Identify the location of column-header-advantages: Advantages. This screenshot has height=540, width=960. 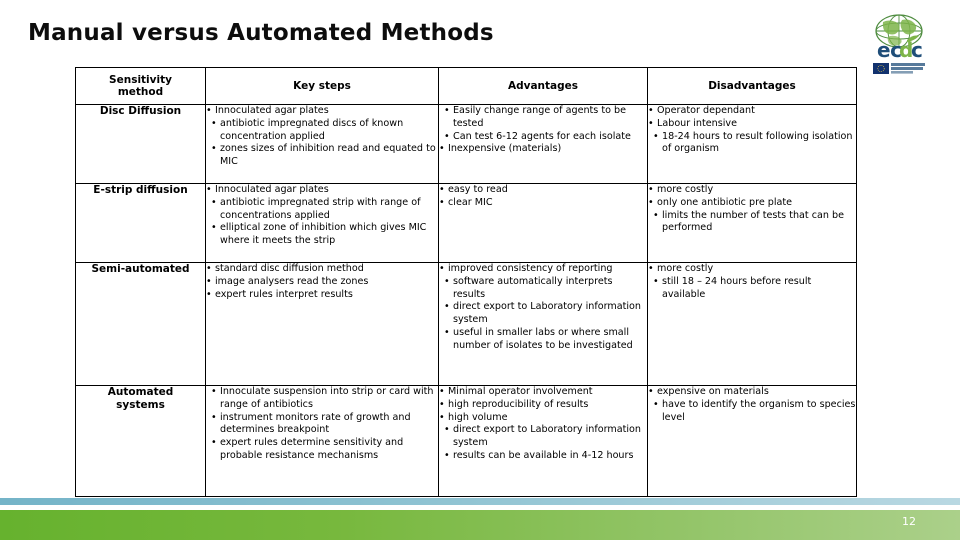
(543, 86).